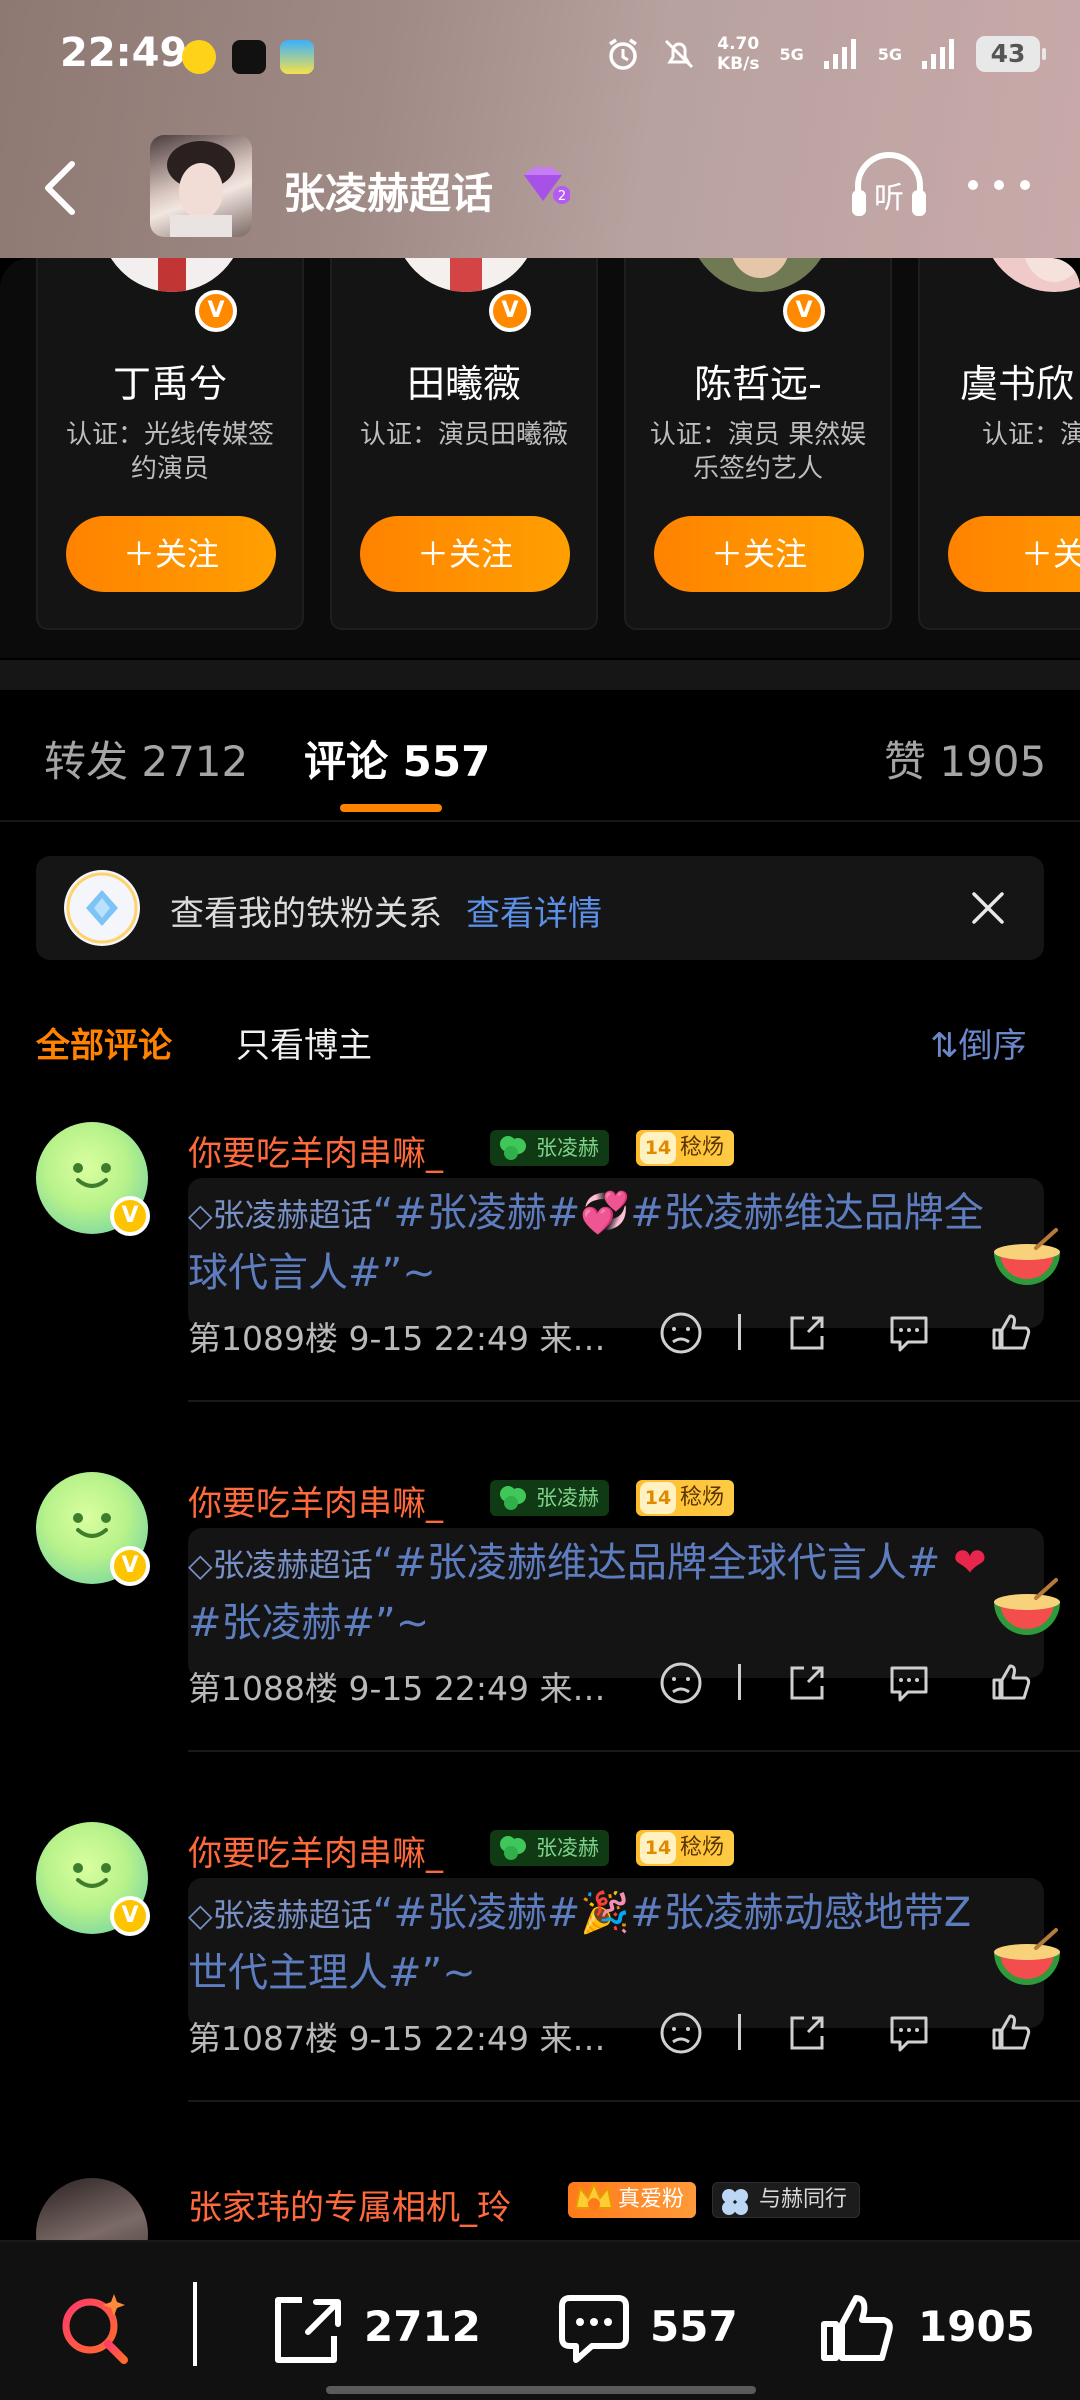 The height and width of the screenshot is (2400, 1080). What do you see at coordinates (124, 53) in the screenshot?
I see `status-time: 22:49` at bounding box center [124, 53].